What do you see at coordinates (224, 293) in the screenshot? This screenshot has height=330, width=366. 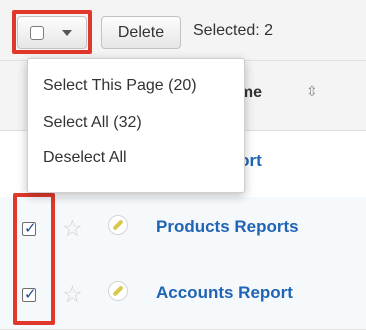 I see `report-link: Accounts Report` at bounding box center [224, 293].